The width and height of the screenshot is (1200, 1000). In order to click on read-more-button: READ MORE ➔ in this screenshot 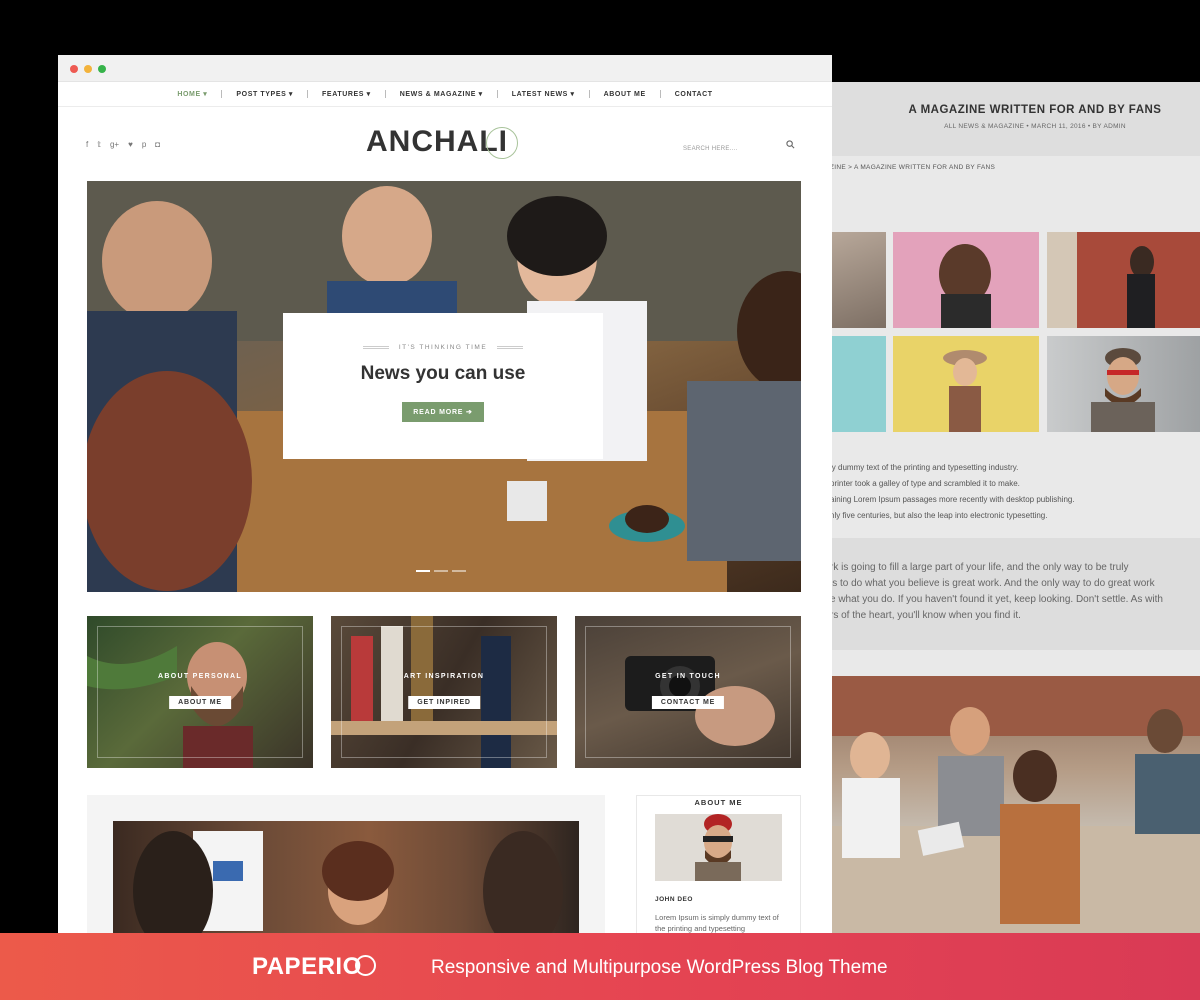, I will do `click(443, 412)`.